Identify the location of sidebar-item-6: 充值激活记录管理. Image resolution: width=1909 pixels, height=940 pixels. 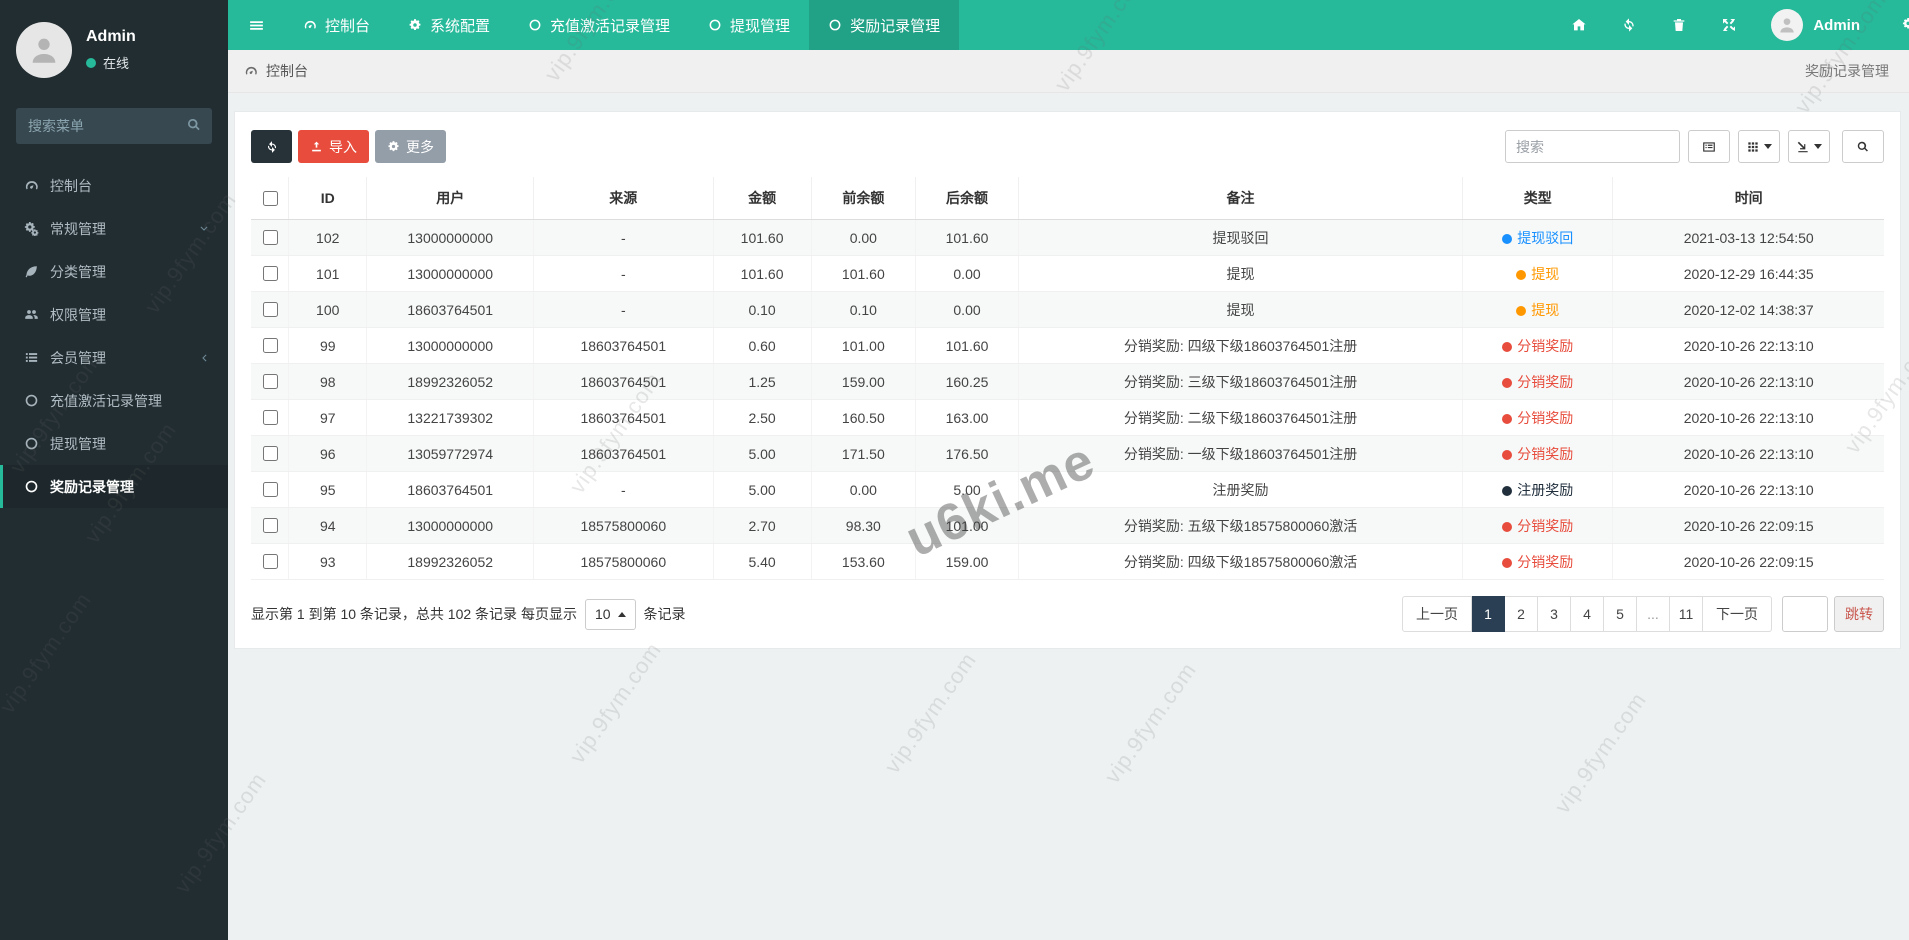
(114, 400).